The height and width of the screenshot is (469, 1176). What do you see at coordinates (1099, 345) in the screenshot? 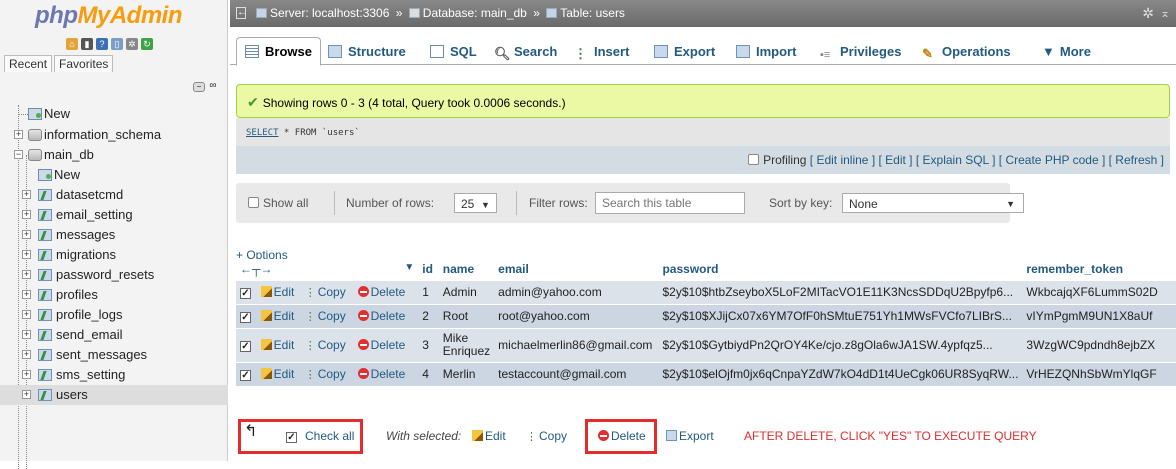
I see `cell-remember-token: 3WzgWC9pdndh8ejbZX` at bounding box center [1099, 345].